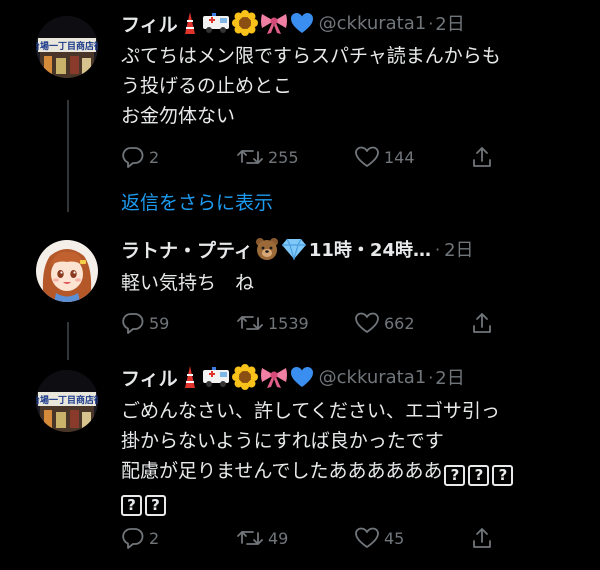 The width and height of the screenshot is (600, 570). What do you see at coordinates (288, 323) in the screenshot?
I see `retweet-count: 1539` at bounding box center [288, 323].